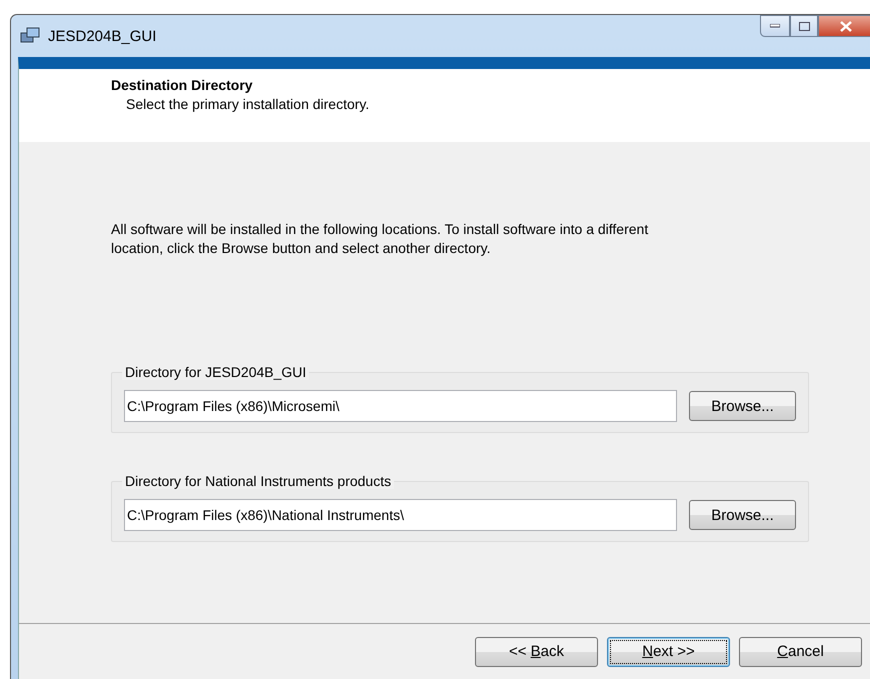  Describe the element at coordinates (800, 651) in the screenshot. I see `wizard-button: Cancel` at that location.